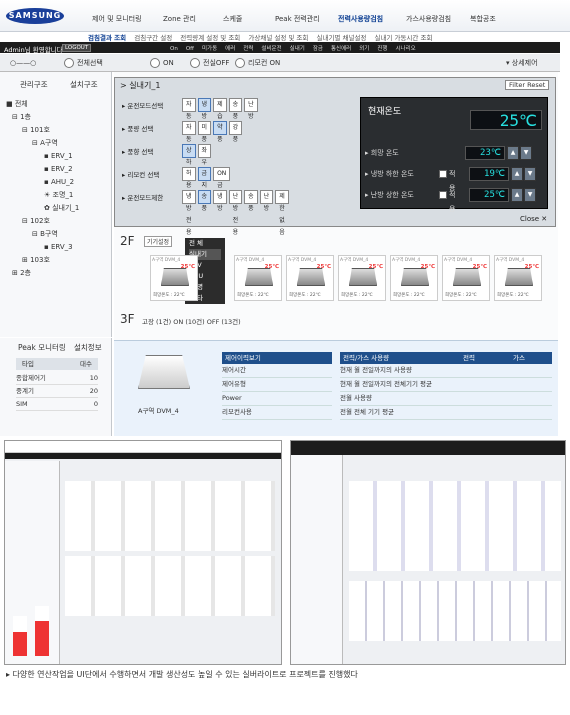 The height and width of the screenshot is (715, 570). What do you see at coordinates (167, 155) in the screenshot?
I see `row-direction: ▸ 풍향 선택 상하 좌우` at bounding box center [167, 155].